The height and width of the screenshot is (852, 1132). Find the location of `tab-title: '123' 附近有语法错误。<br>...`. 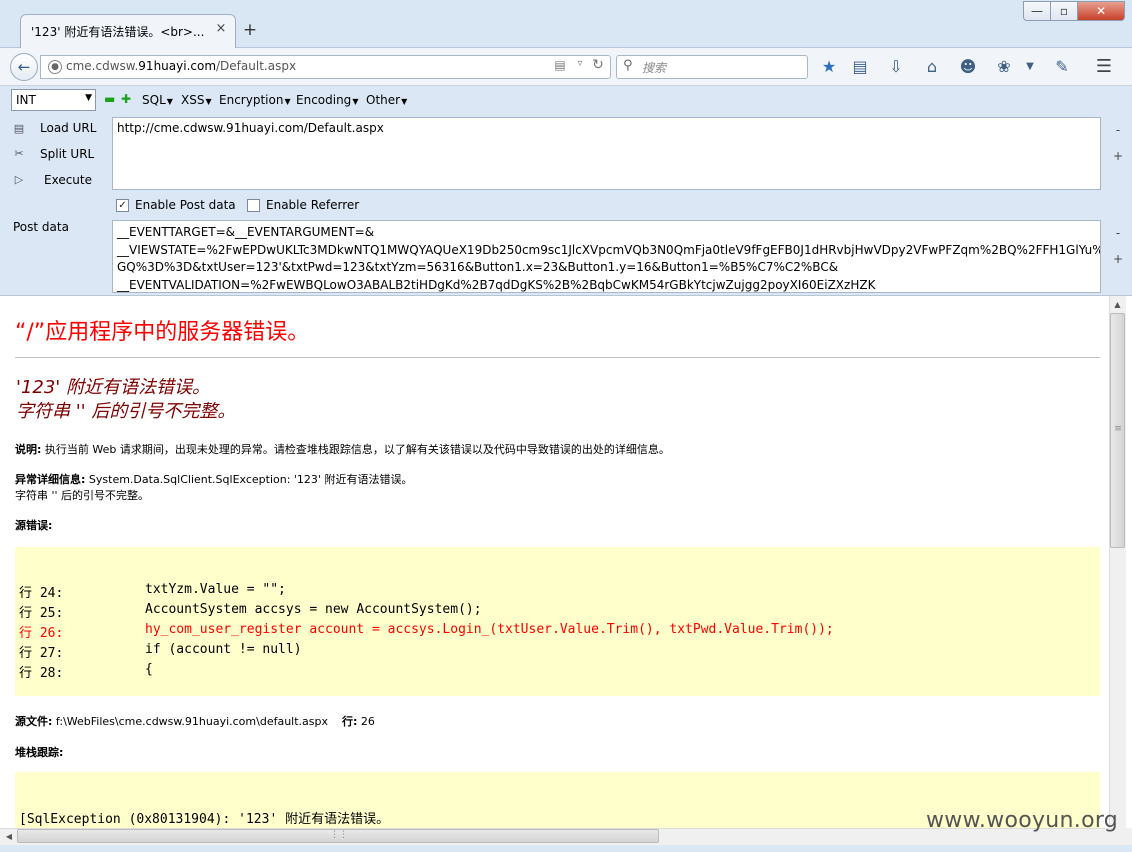

tab-title: '123' 附近有语法错误。<br>... is located at coordinates (118, 32).